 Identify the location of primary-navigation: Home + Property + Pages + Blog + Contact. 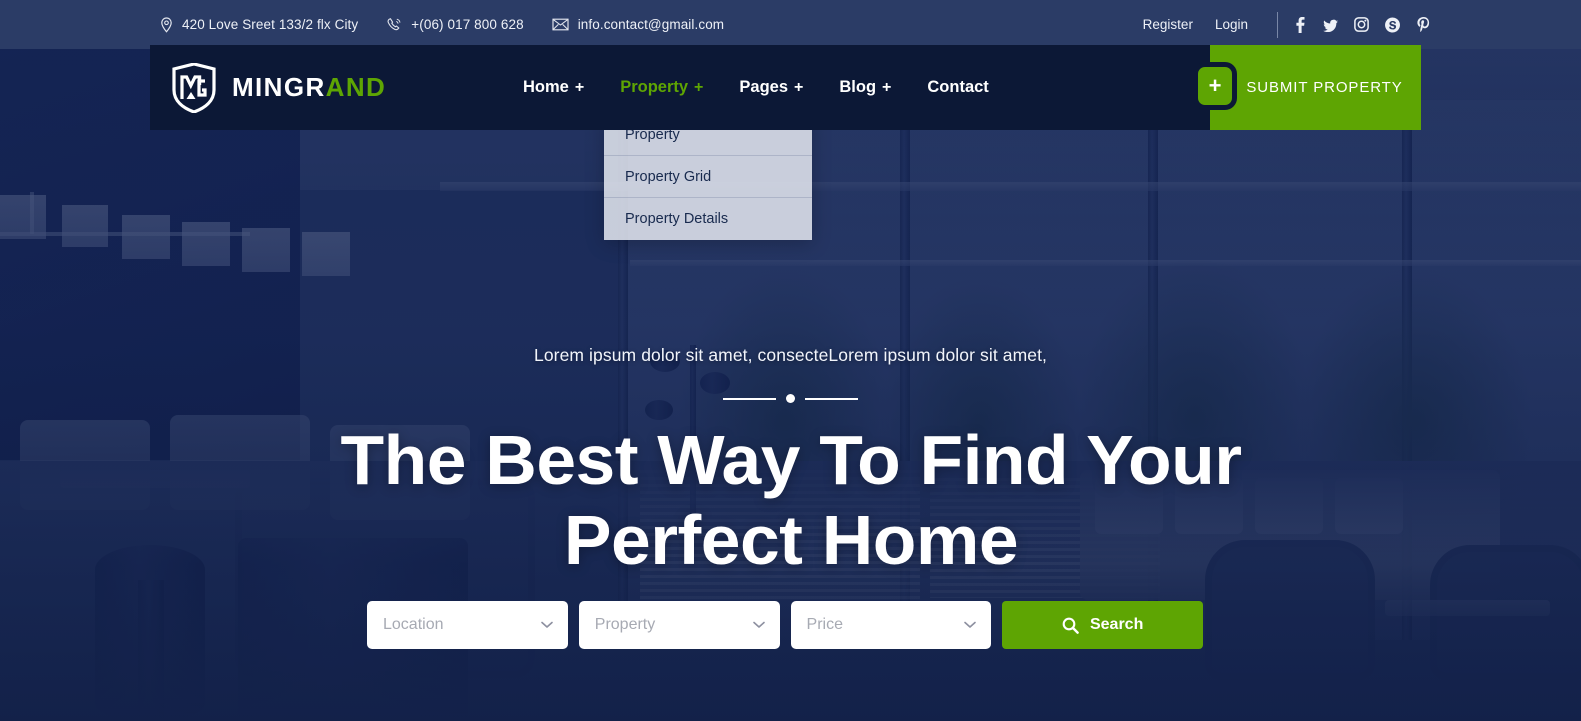
(756, 87).